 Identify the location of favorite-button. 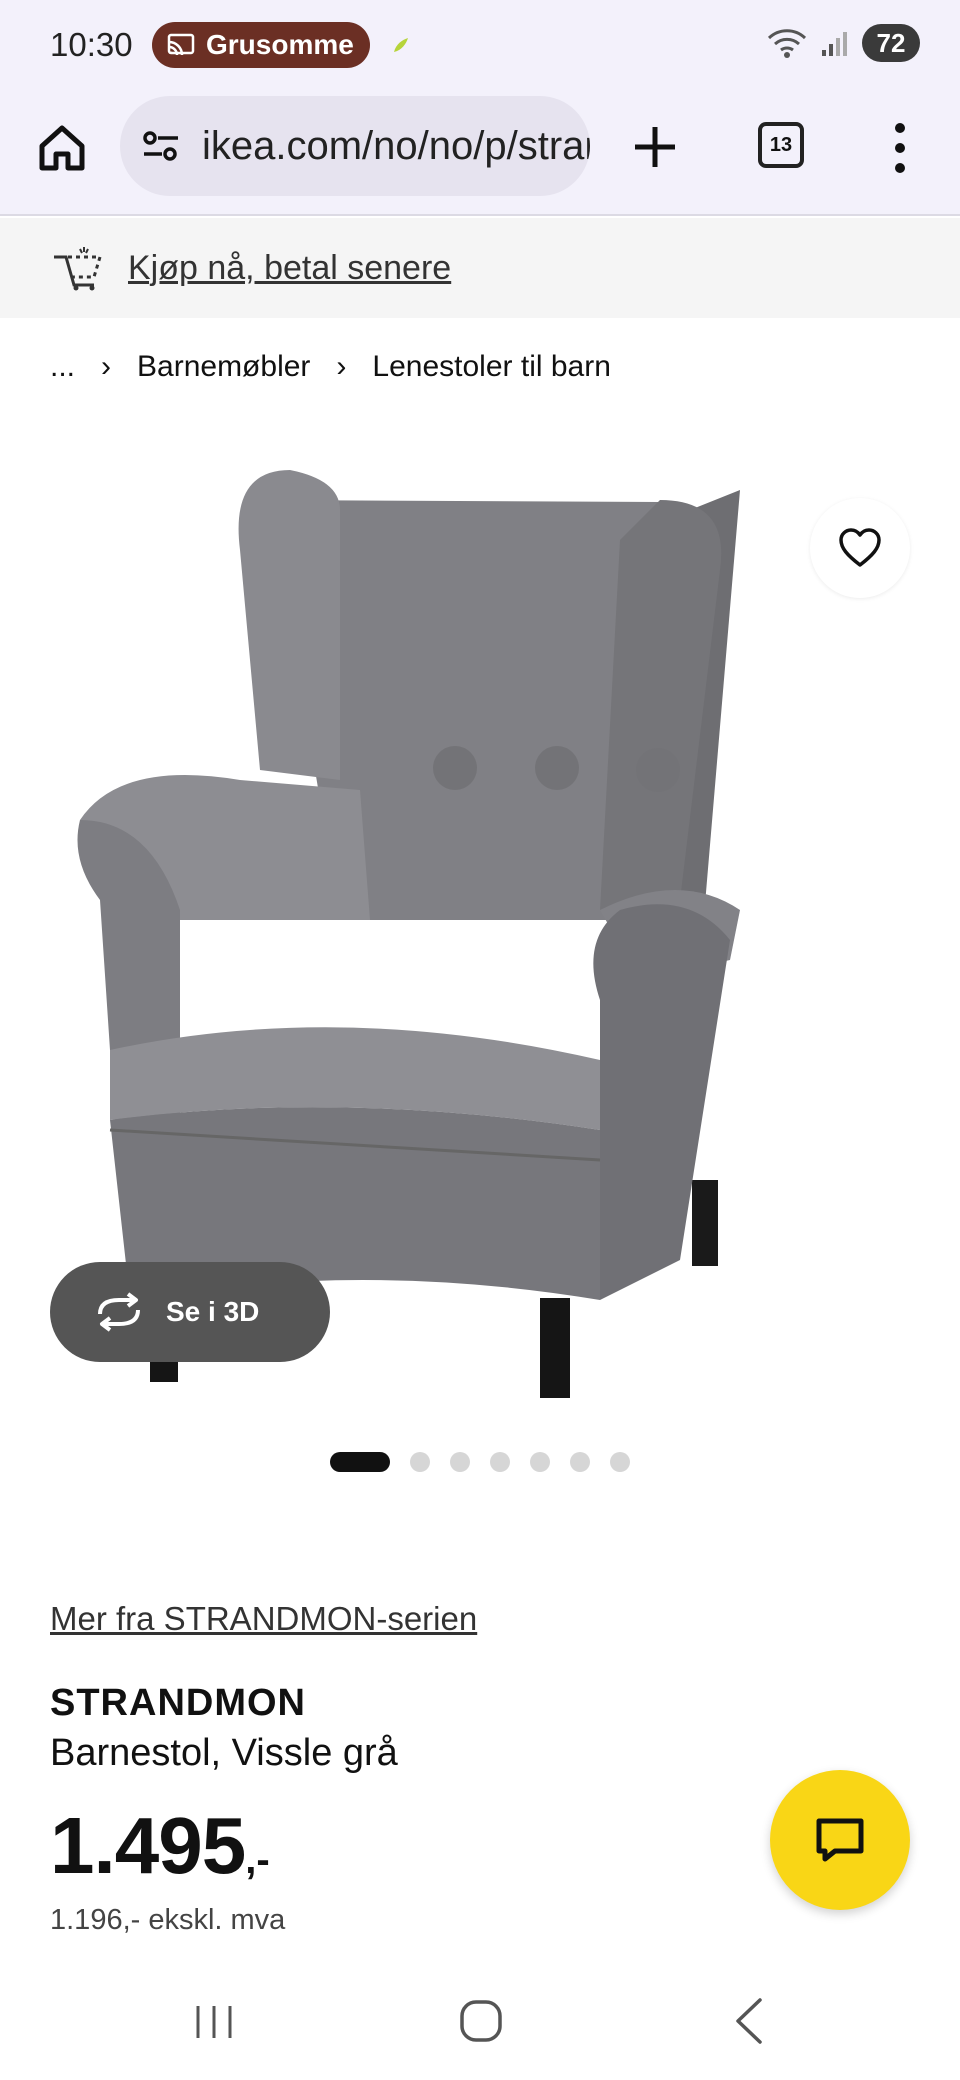
(860, 548).